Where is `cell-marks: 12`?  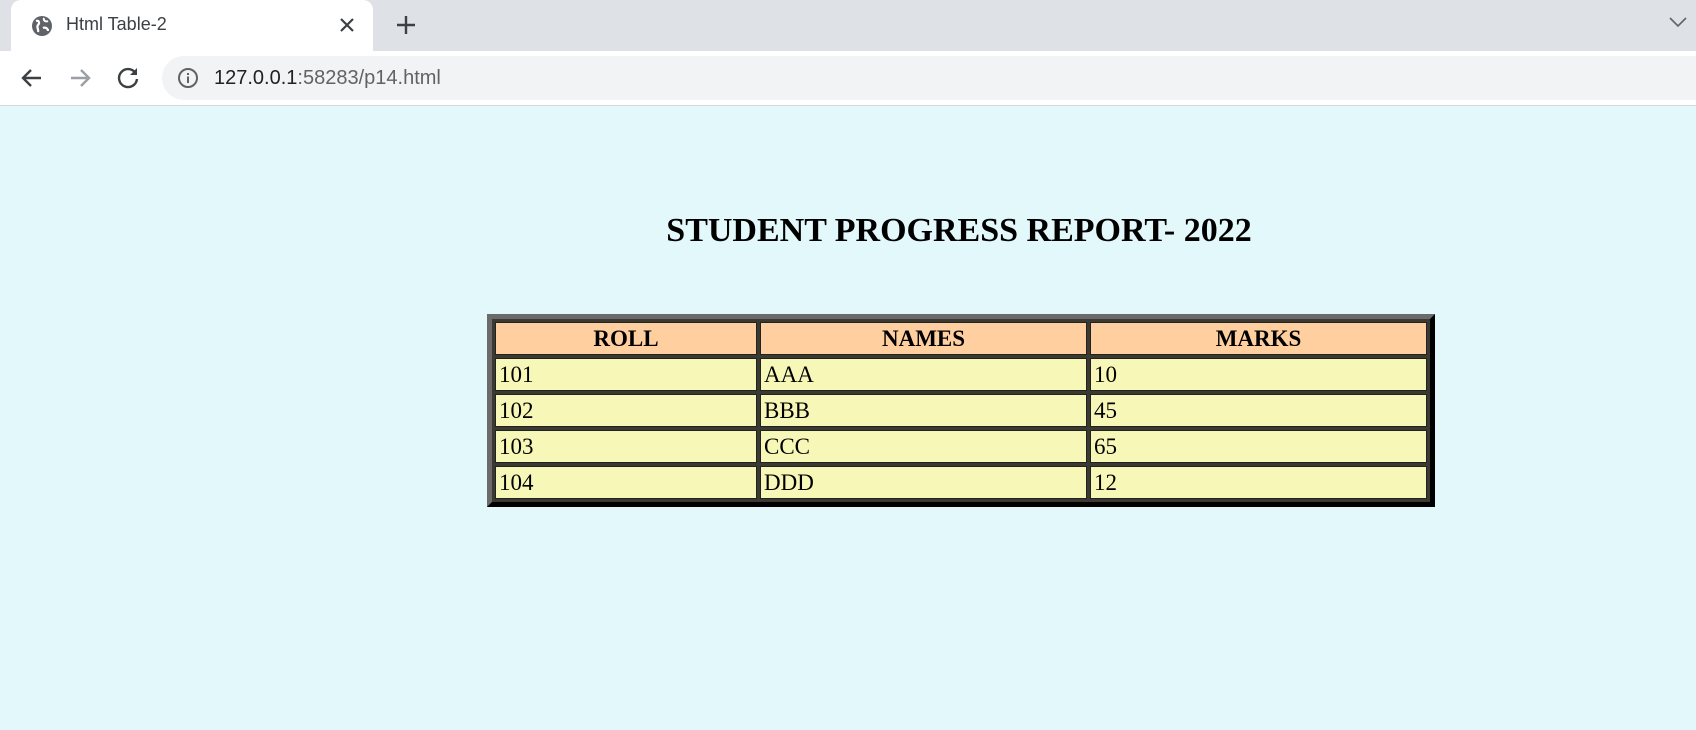
cell-marks: 12 is located at coordinates (1258, 482).